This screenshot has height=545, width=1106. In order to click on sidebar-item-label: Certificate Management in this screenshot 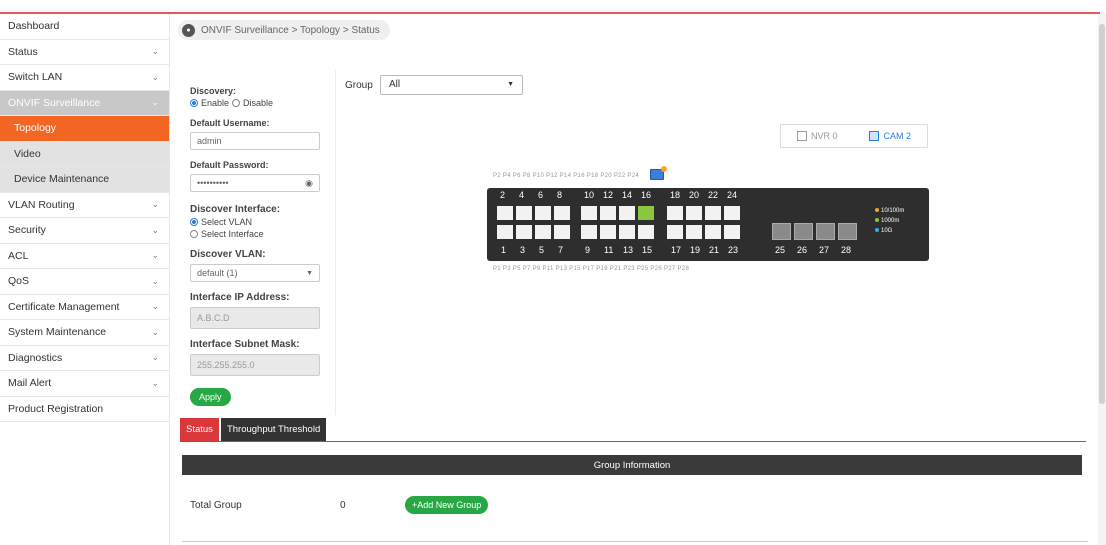, I will do `click(64, 306)`.